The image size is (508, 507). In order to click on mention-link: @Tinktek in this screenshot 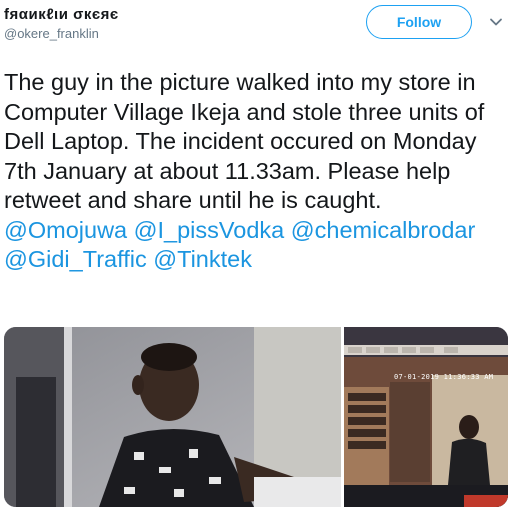, I will do `click(202, 259)`.